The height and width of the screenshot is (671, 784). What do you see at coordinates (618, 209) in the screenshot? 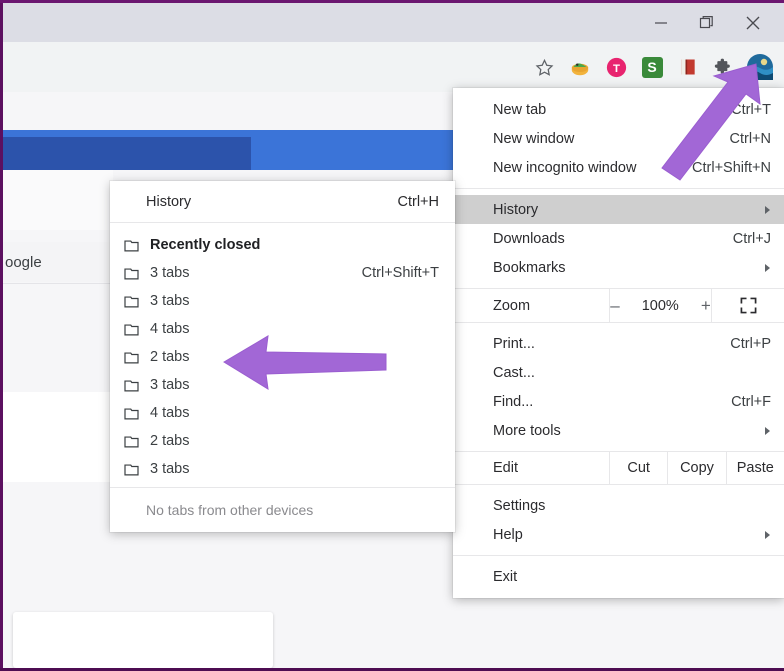
I see `menu-item-history: History` at bounding box center [618, 209].